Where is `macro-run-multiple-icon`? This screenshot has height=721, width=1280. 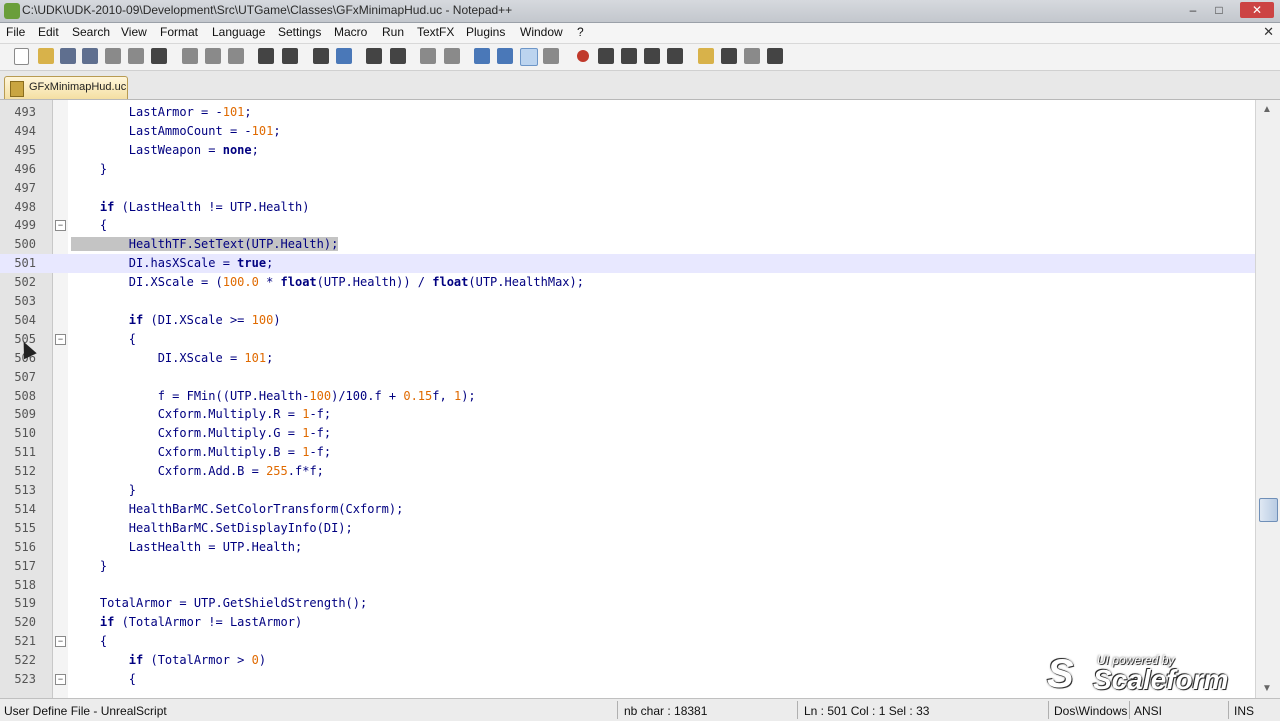 macro-run-multiple-icon is located at coordinates (652, 56).